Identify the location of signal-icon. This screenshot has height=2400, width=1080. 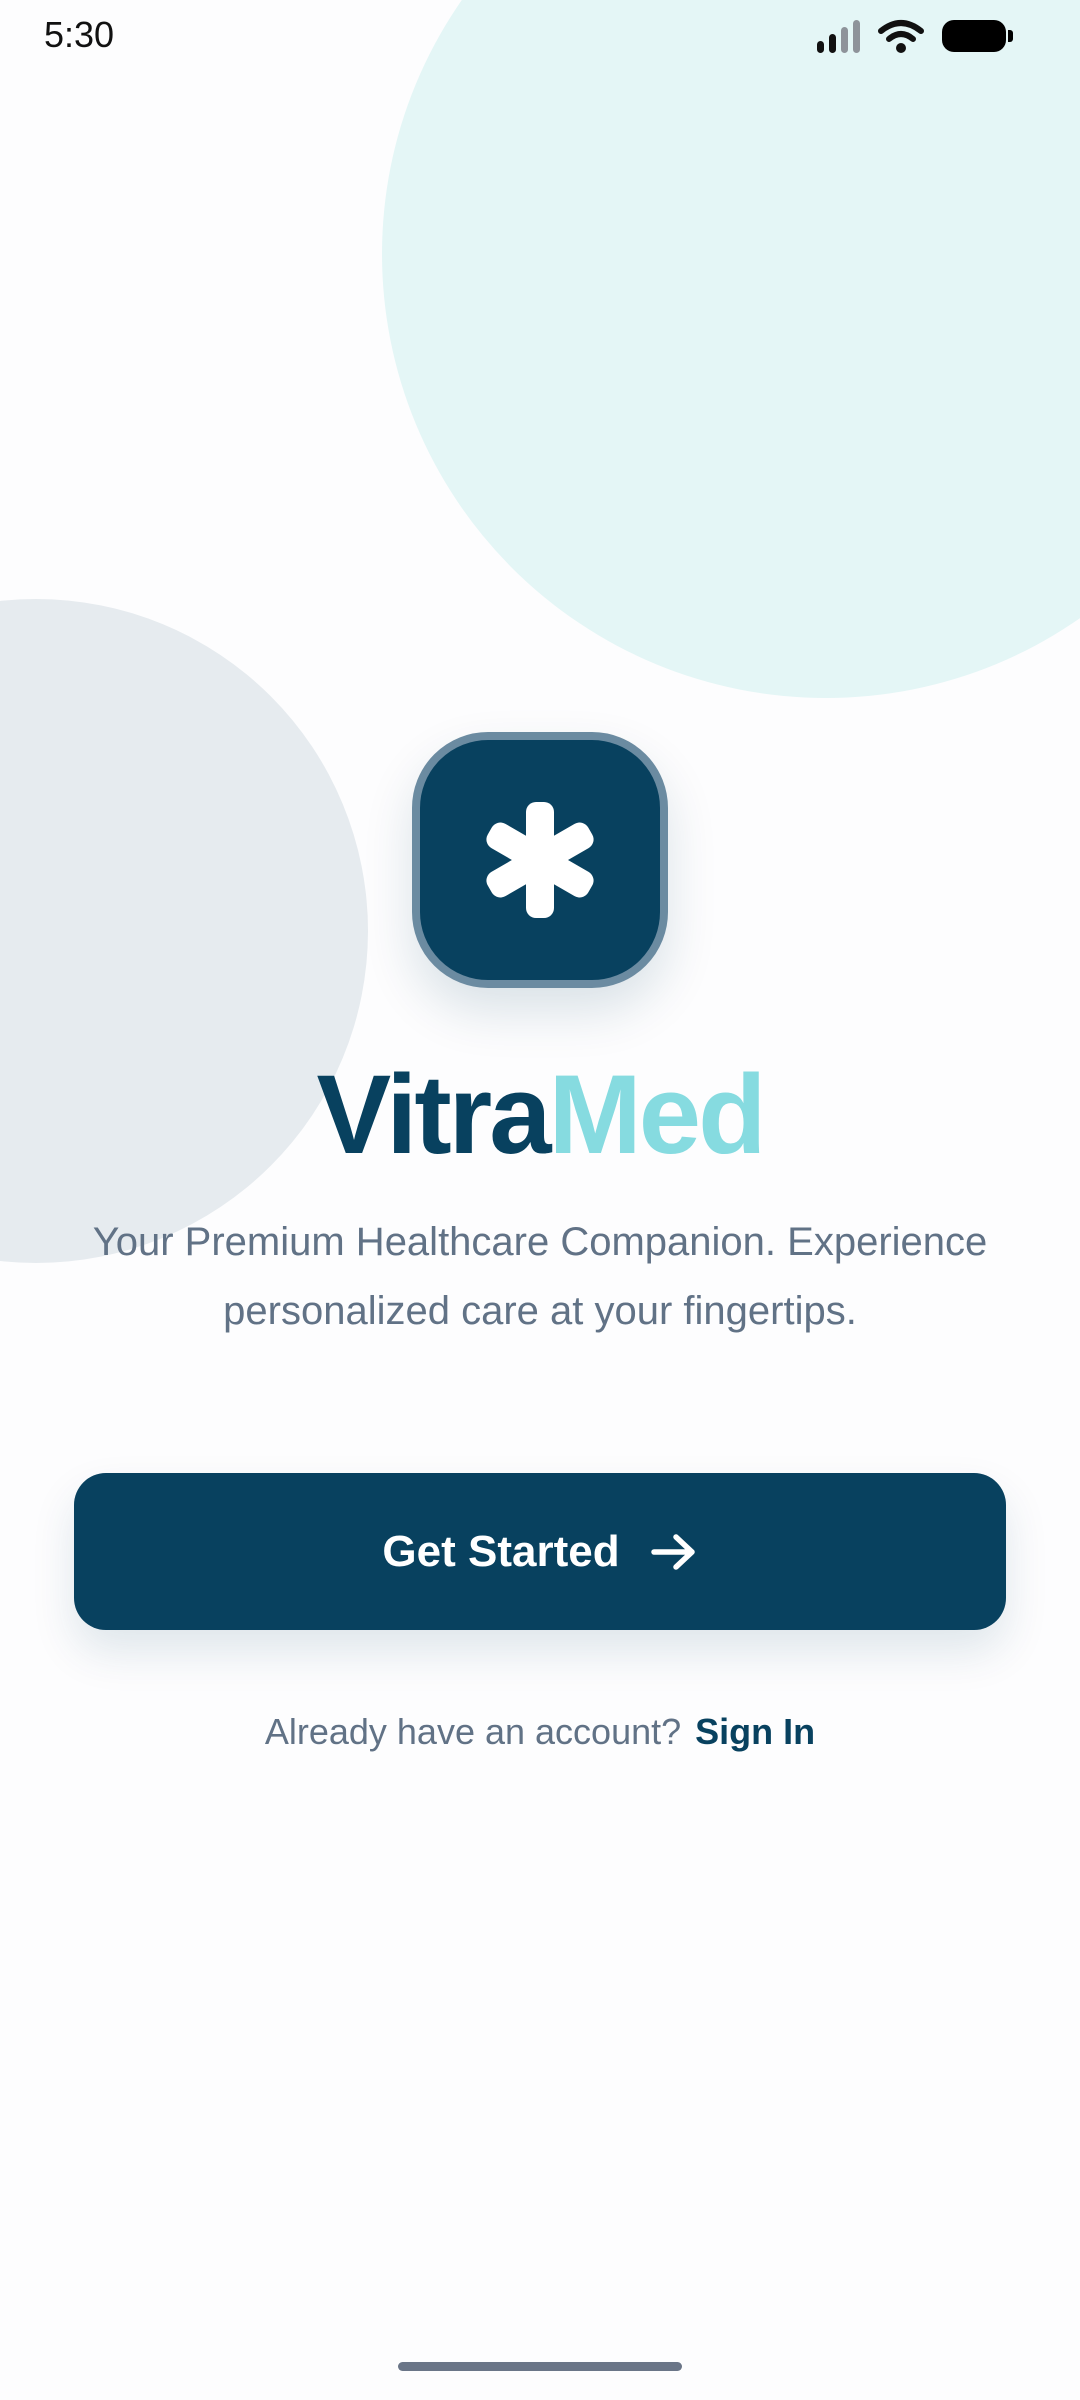
(838, 36).